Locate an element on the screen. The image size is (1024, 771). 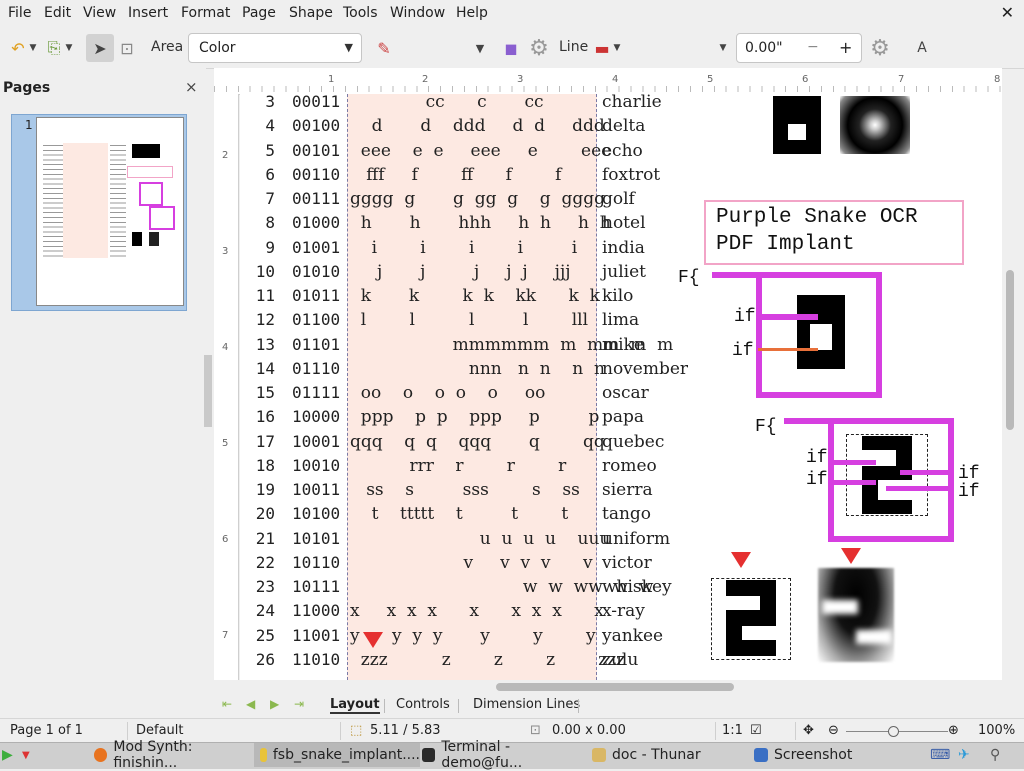
close-panel-icon: × is located at coordinates (191, 87).